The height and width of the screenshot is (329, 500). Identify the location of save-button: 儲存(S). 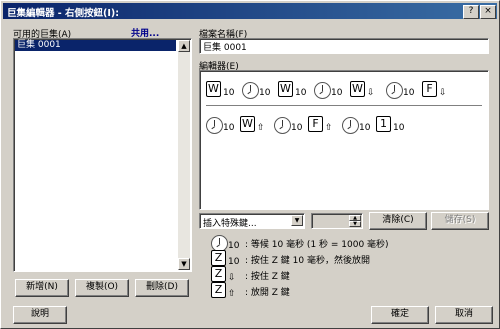
(460, 221).